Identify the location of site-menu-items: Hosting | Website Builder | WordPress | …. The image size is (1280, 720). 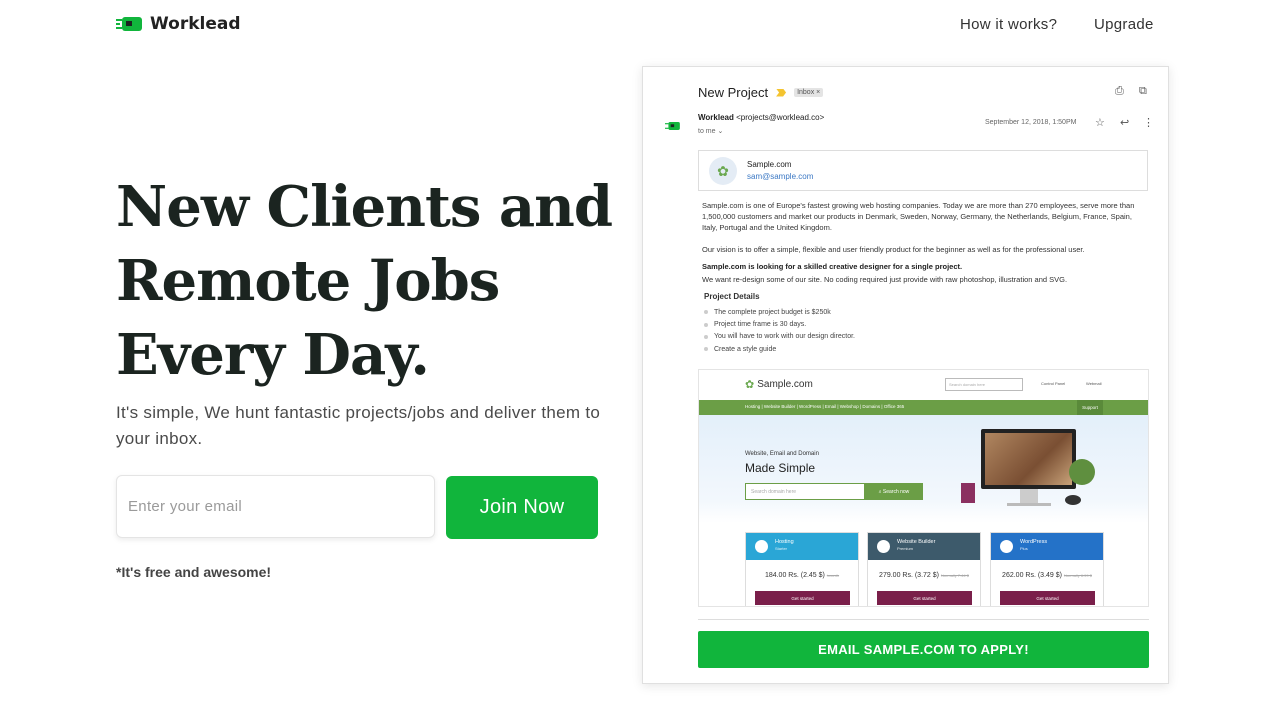
(825, 406).